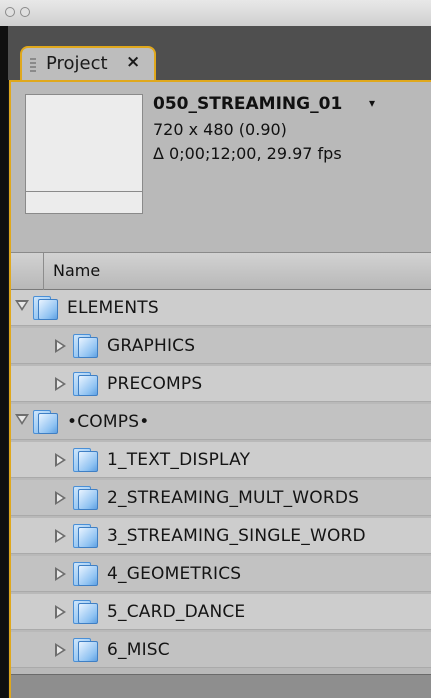 Image resolution: width=431 pixels, height=698 pixels. I want to click on panel-bottom-bar, so click(221, 686).